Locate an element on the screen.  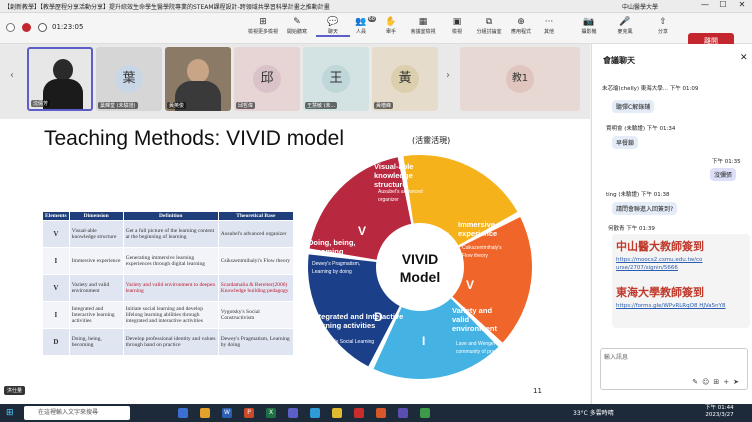
dictation-button: ✎ 開始聽寫 is located at coordinates (297, 25).